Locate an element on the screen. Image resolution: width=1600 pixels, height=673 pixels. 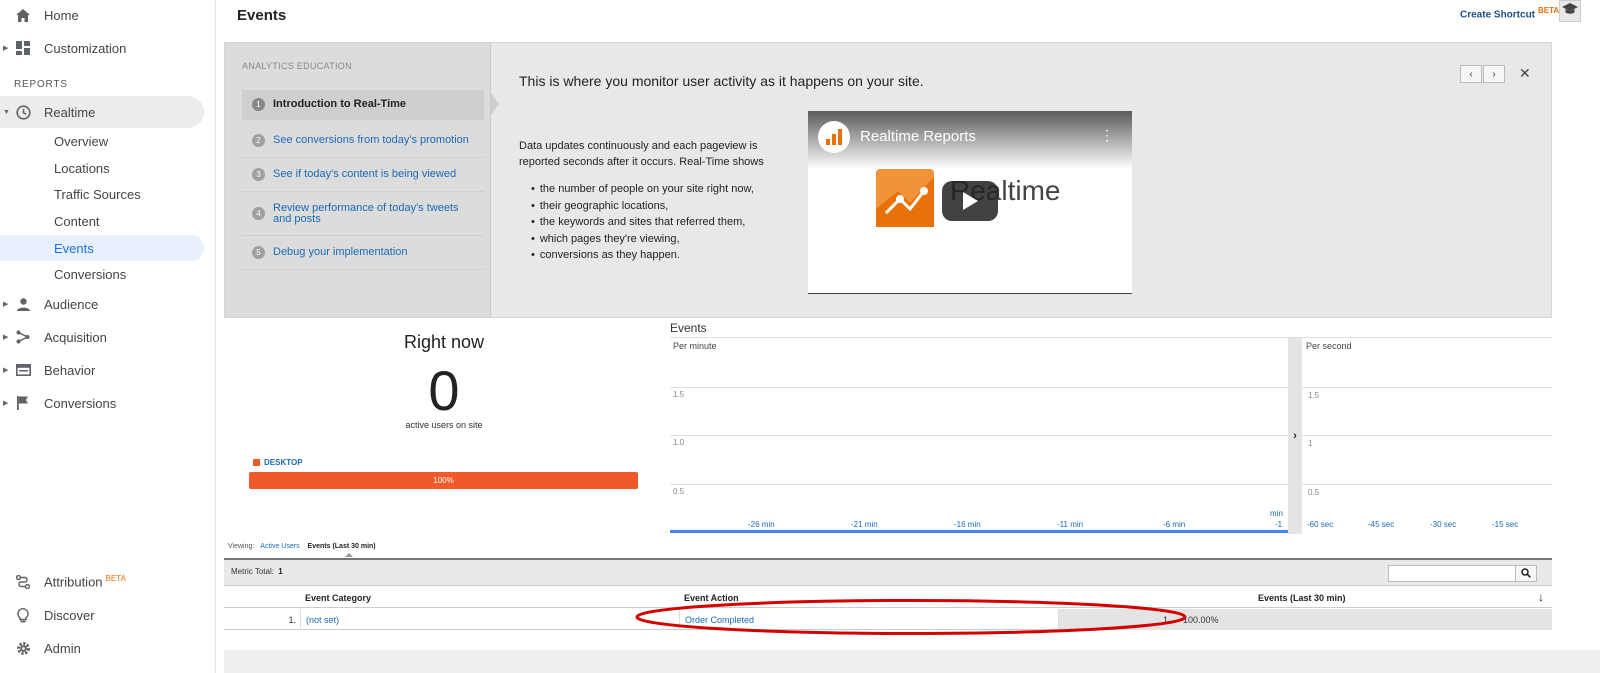
nav-customization: ▶ Customization is located at coordinates (102, 48).